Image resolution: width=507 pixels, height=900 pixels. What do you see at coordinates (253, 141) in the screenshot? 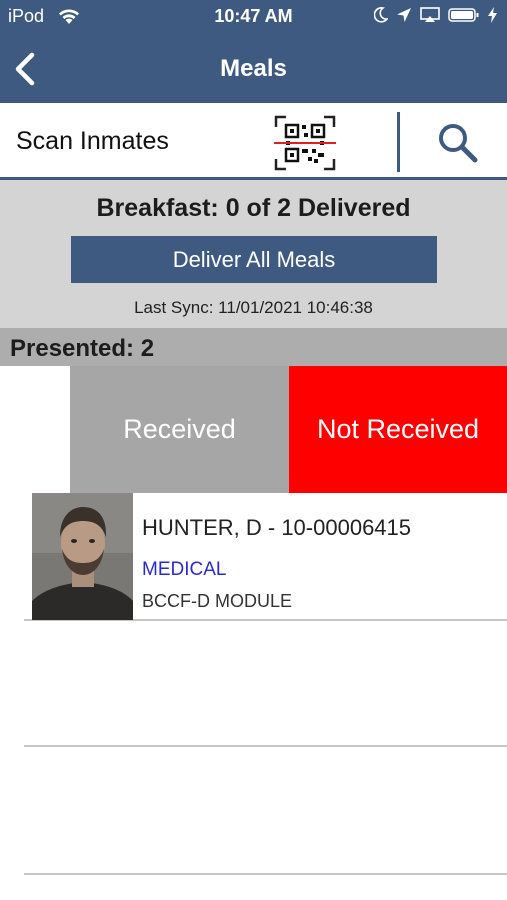
I see `scan-toolbar: Scan Inmates` at bounding box center [253, 141].